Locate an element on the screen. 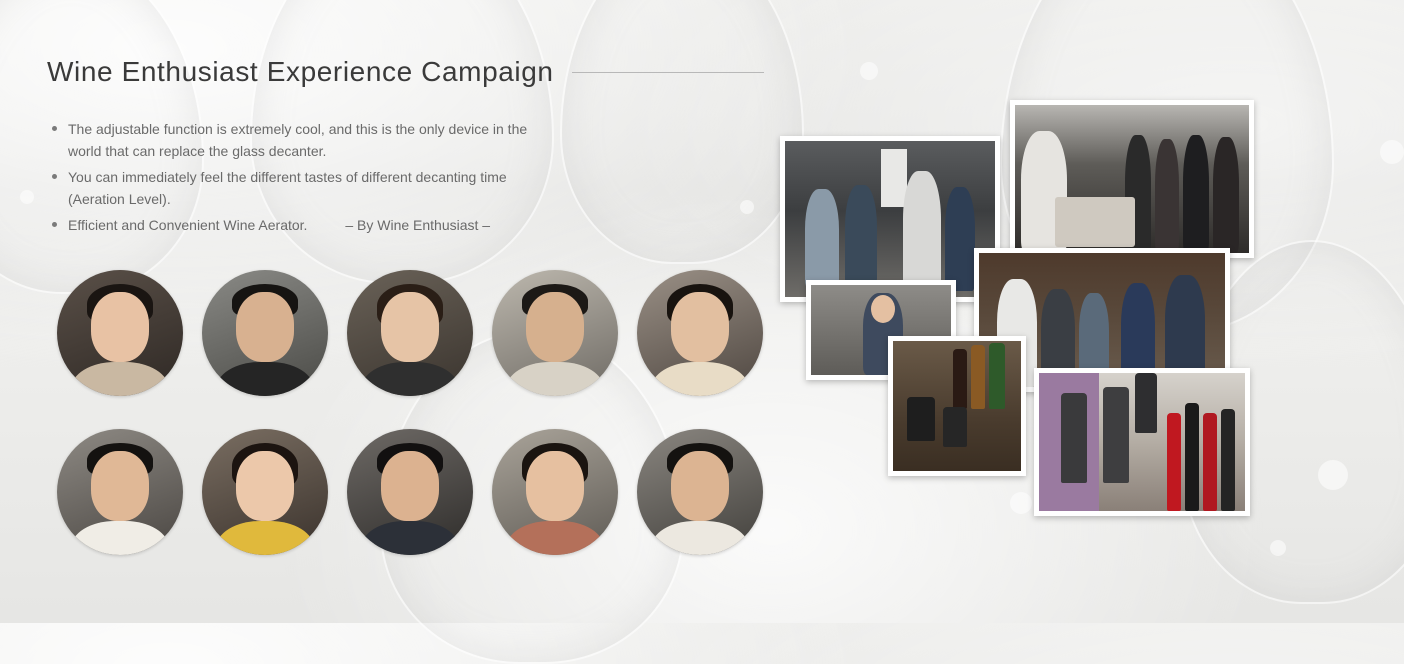 This screenshot has width=1404, height=664. demo-table-photo is located at coordinates (1132, 179).